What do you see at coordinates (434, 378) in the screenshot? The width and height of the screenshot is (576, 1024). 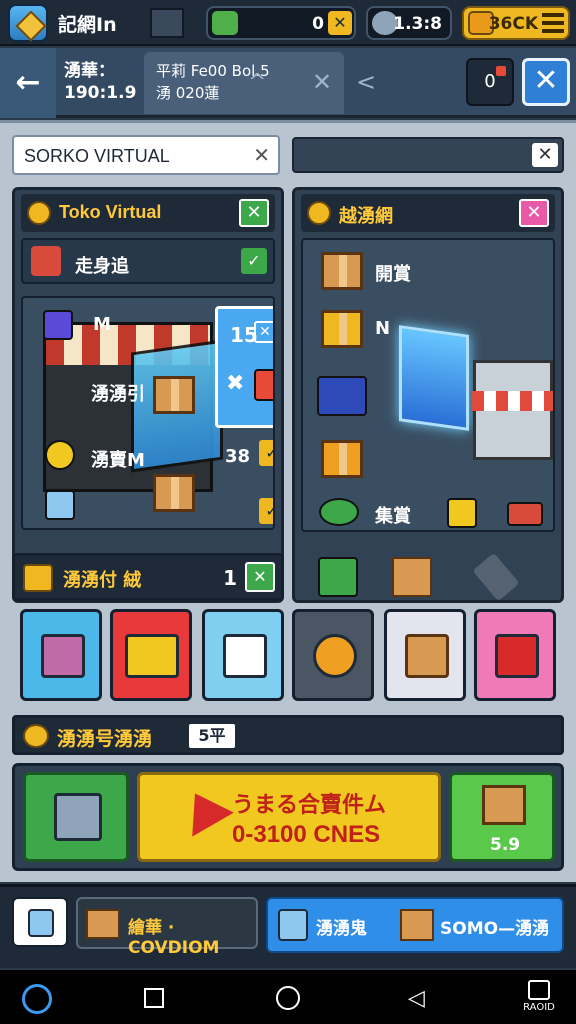 I see `hologram-screen` at bounding box center [434, 378].